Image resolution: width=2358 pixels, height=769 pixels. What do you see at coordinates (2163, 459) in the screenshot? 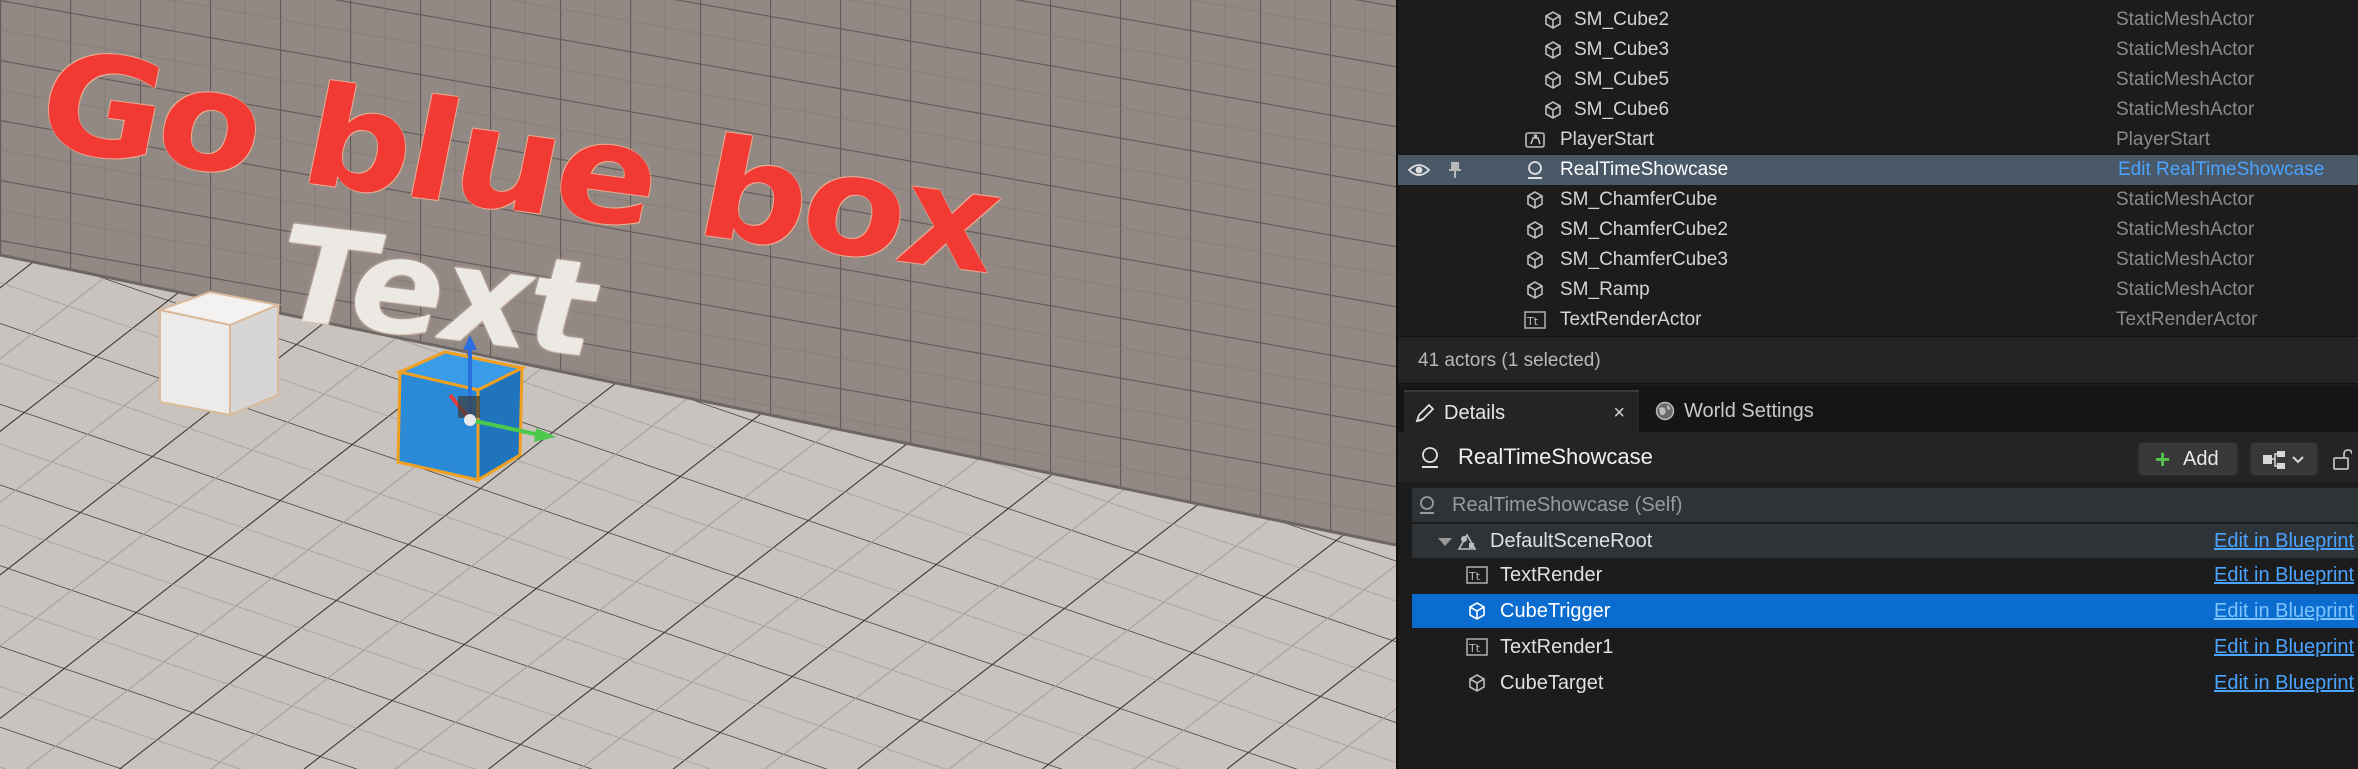
I see `plus-icon: +` at bounding box center [2163, 459].